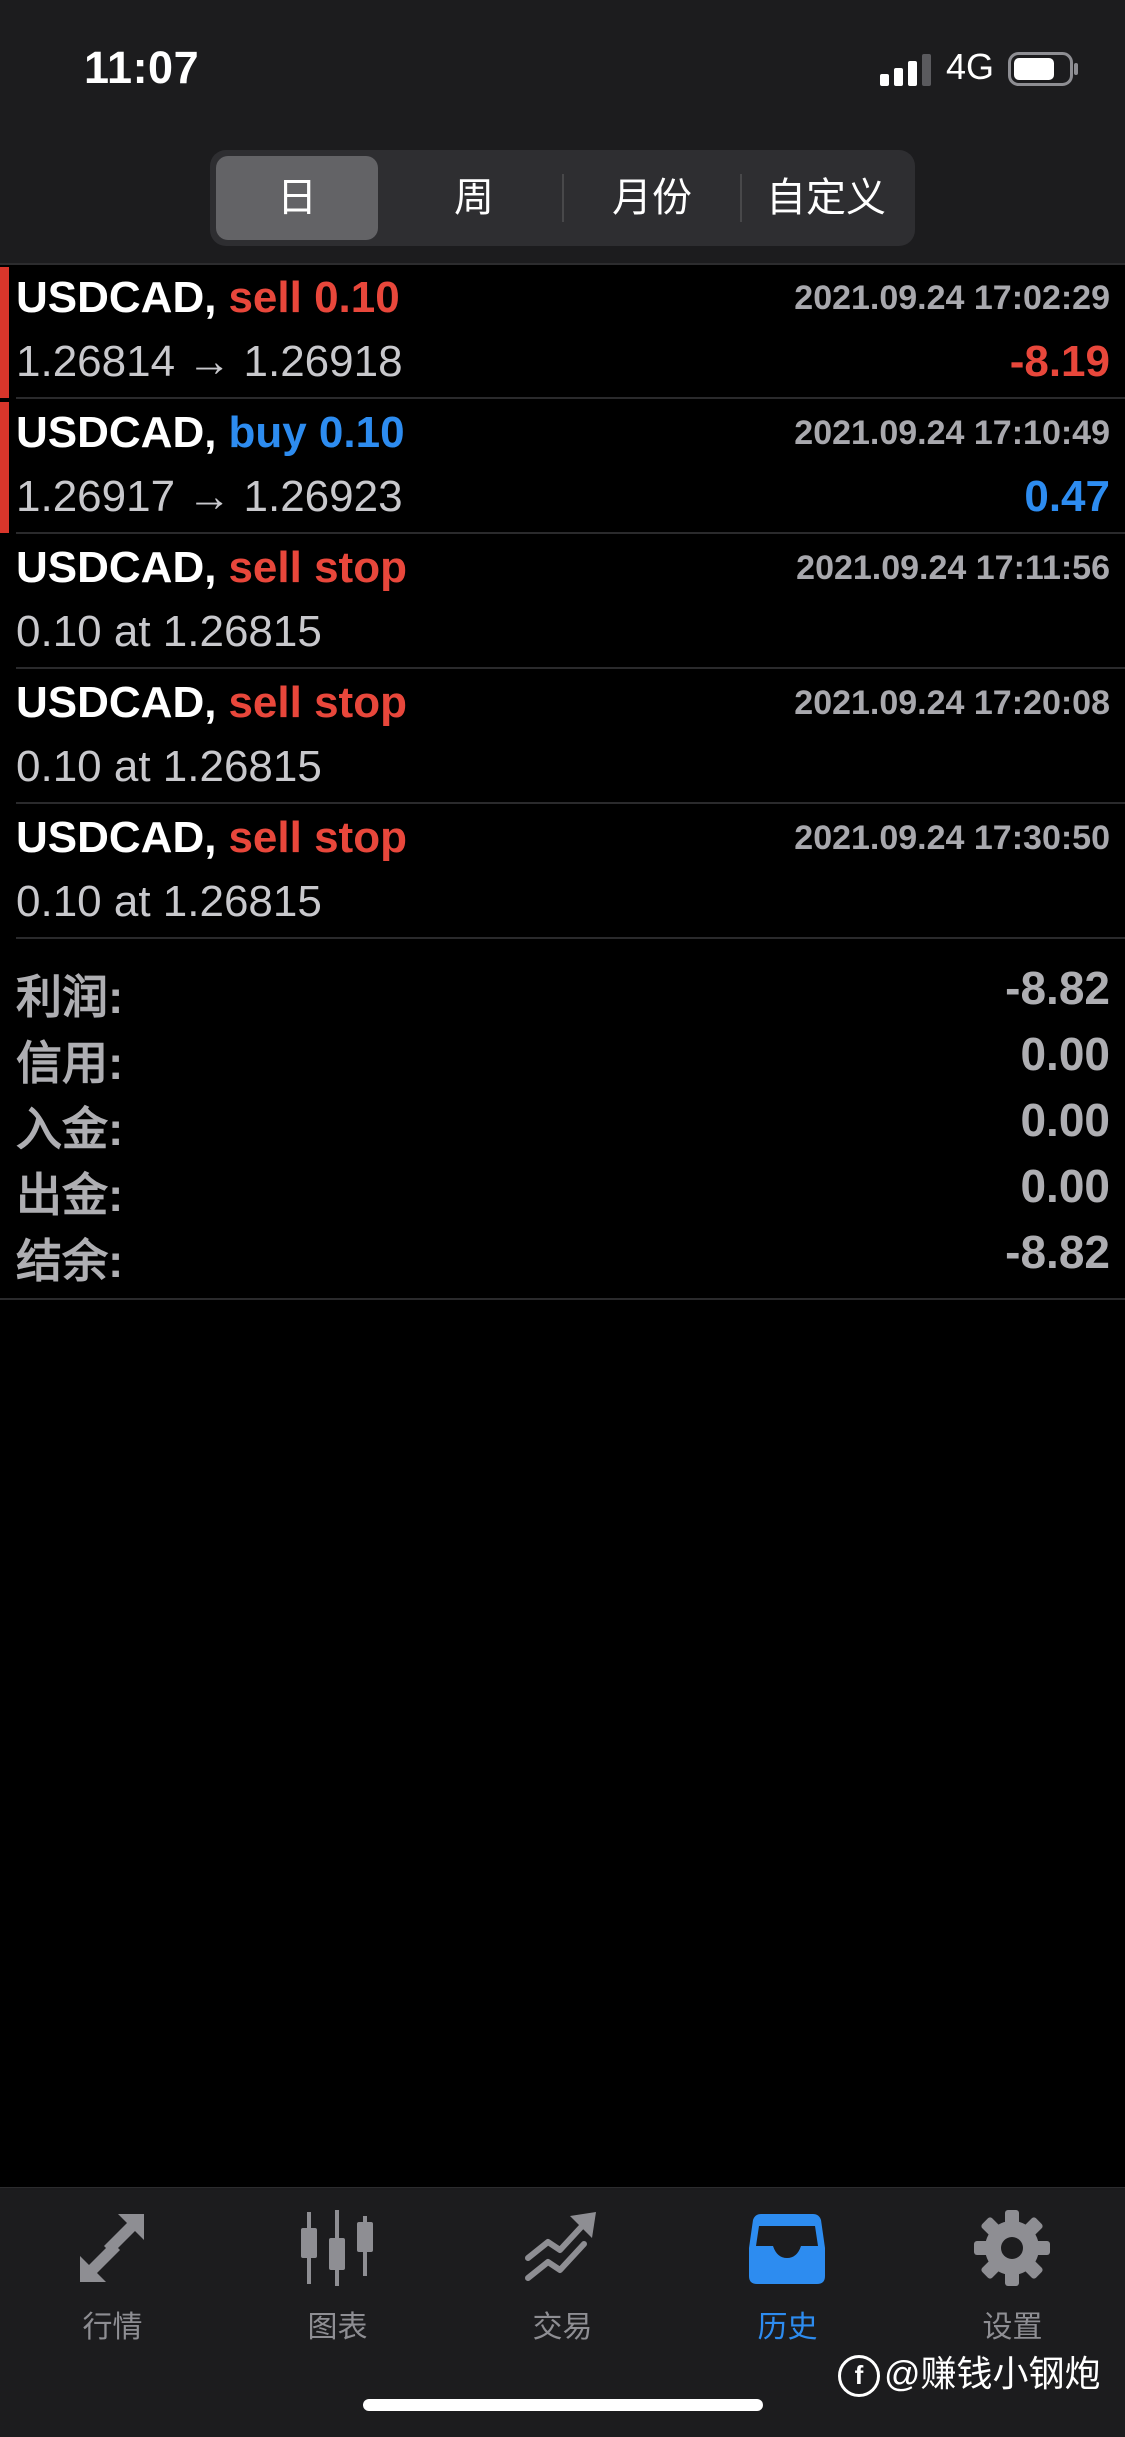 The width and height of the screenshot is (1125, 2437). Describe the element at coordinates (562, 1187) in the screenshot. I see `summary-row-withdrawal: 出金: 0.00` at that location.